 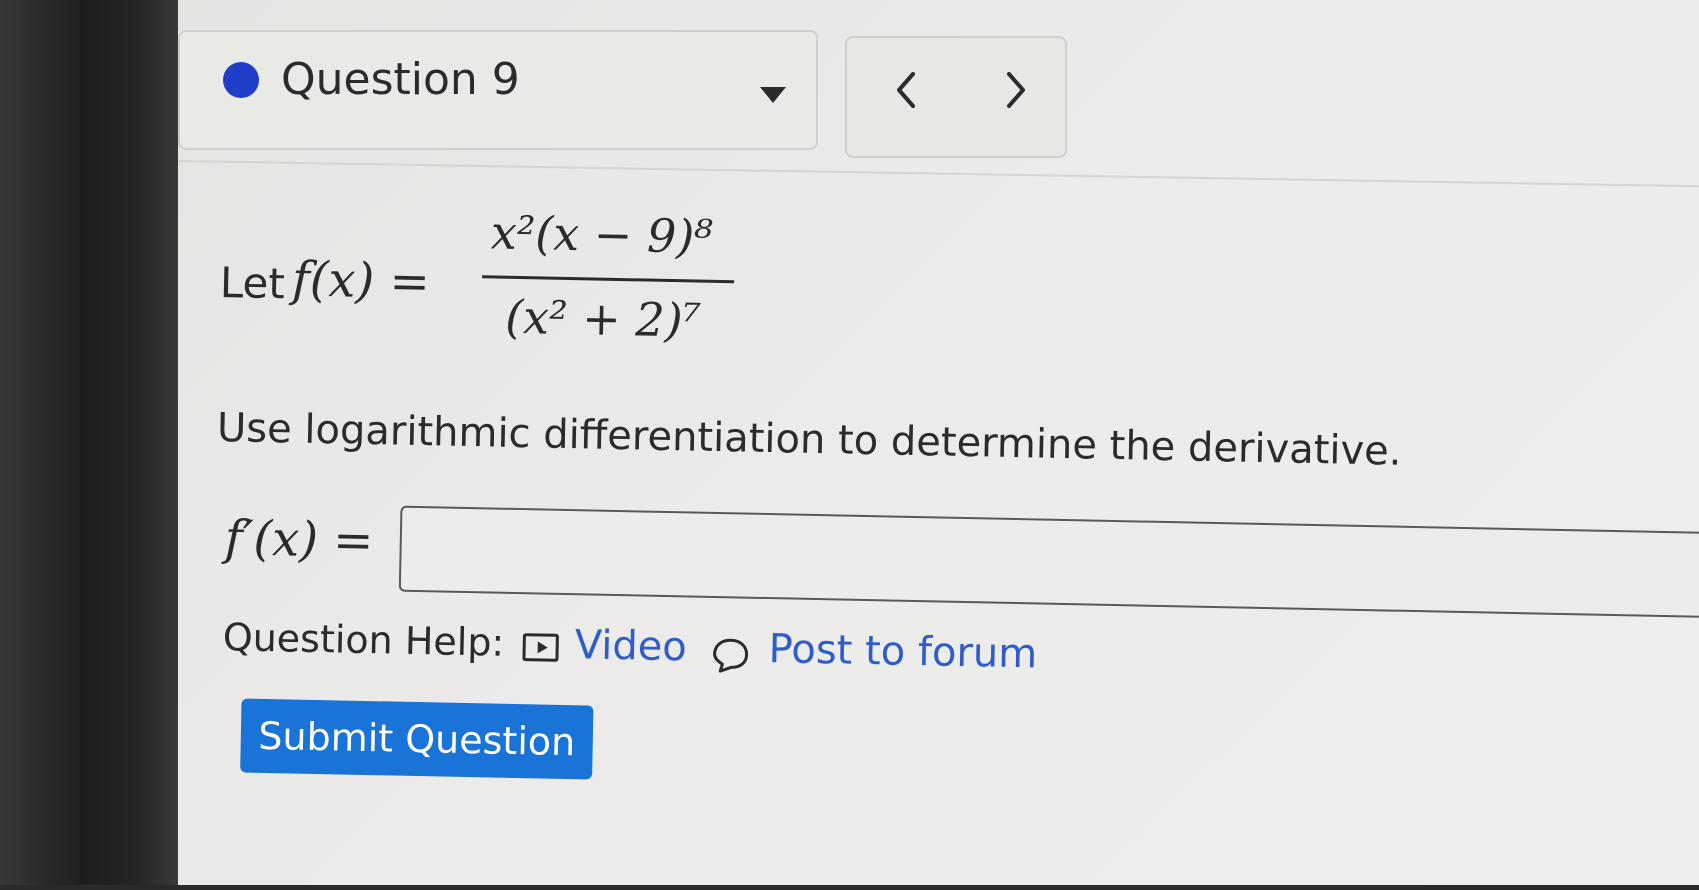 I want to click on monitor-bezel, so click(x=40, y=442).